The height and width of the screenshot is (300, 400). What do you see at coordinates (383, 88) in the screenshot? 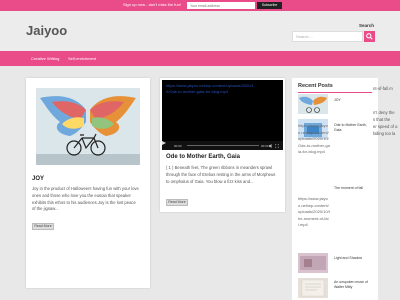
I see `overflow-text: nt-of-fall.m` at bounding box center [383, 88].